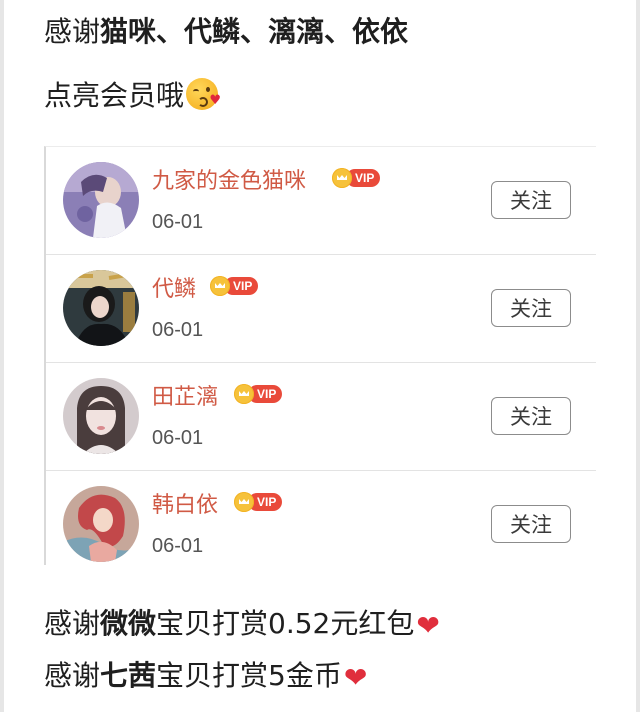 The image size is (640, 712). Describe the element at coordinates (229, 182) in the screenshot. I see `follower-name: 九家的金色猫咪` at that location.